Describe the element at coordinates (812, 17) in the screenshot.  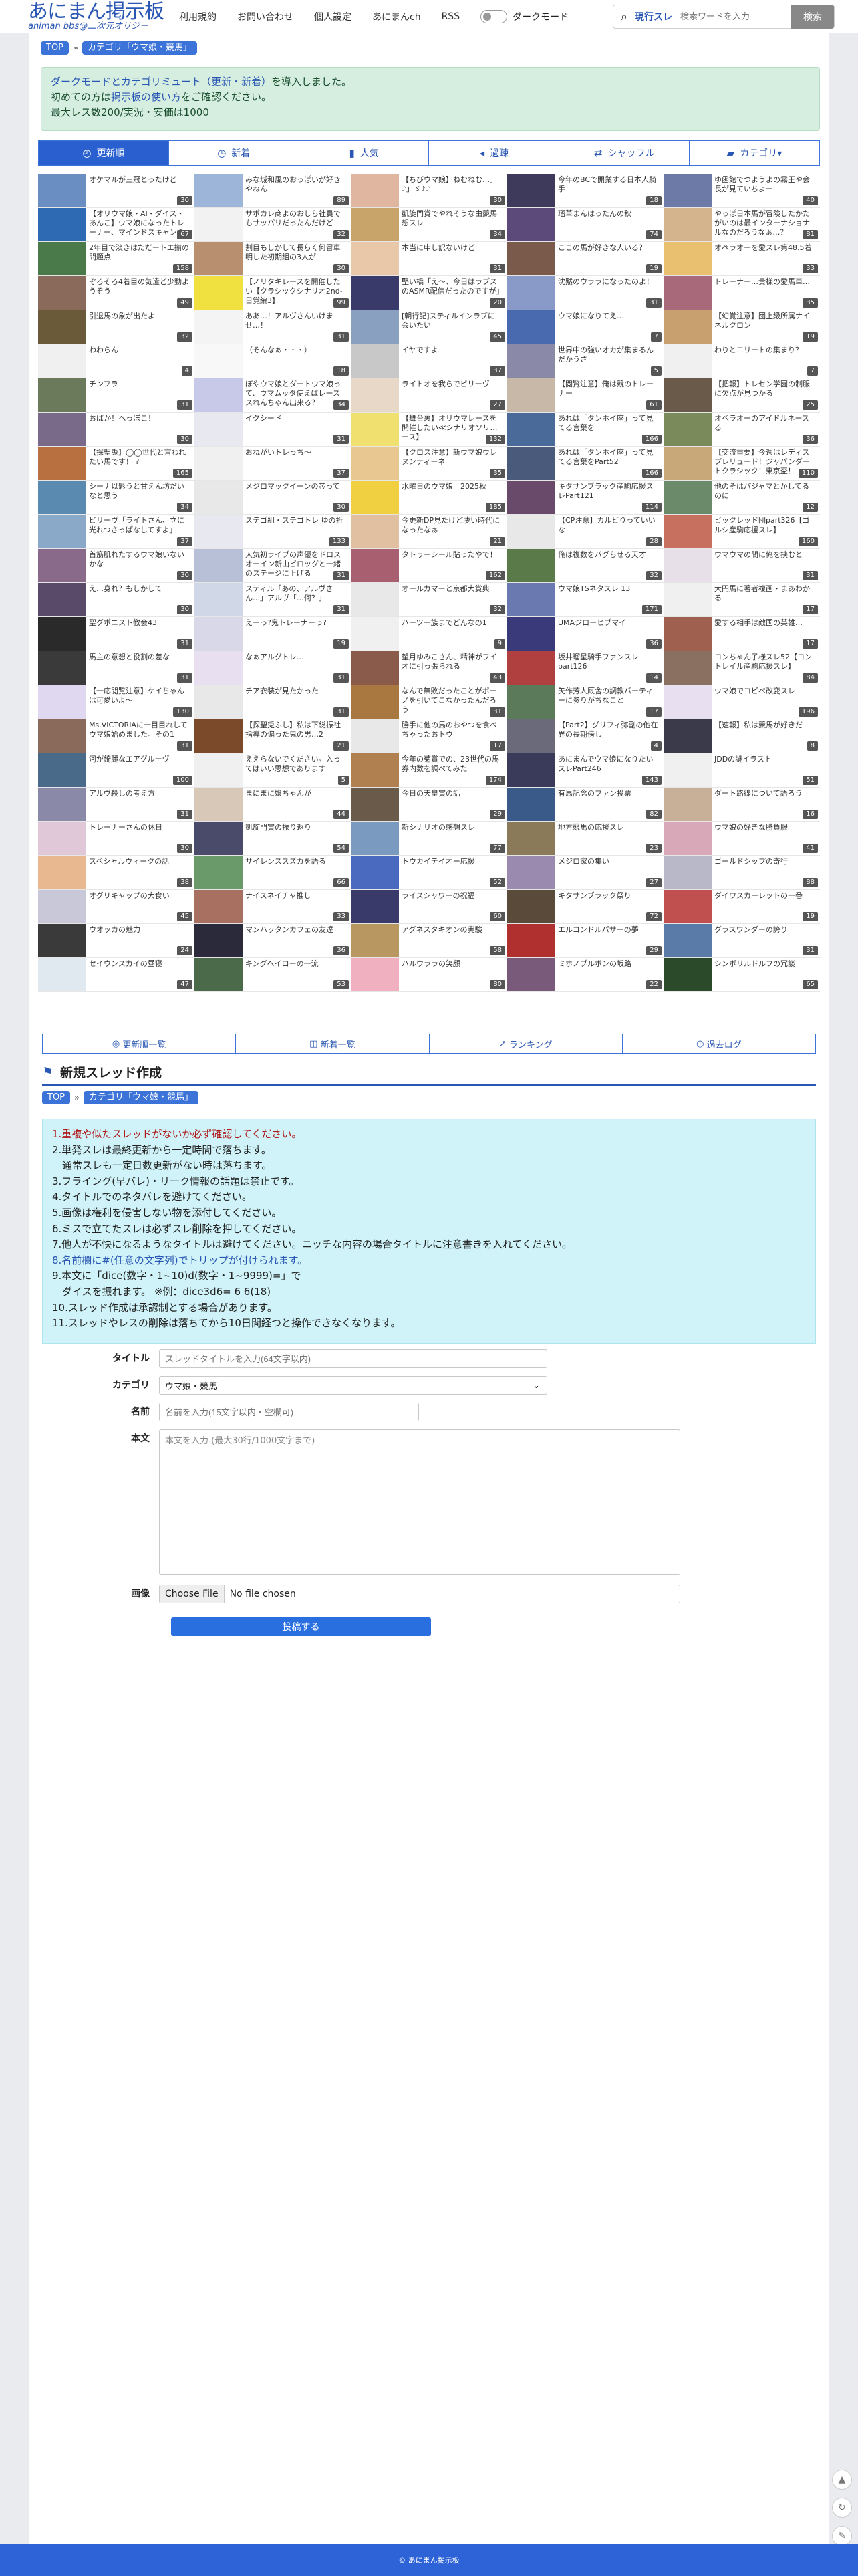
I see `search-button: 検索` at that location.